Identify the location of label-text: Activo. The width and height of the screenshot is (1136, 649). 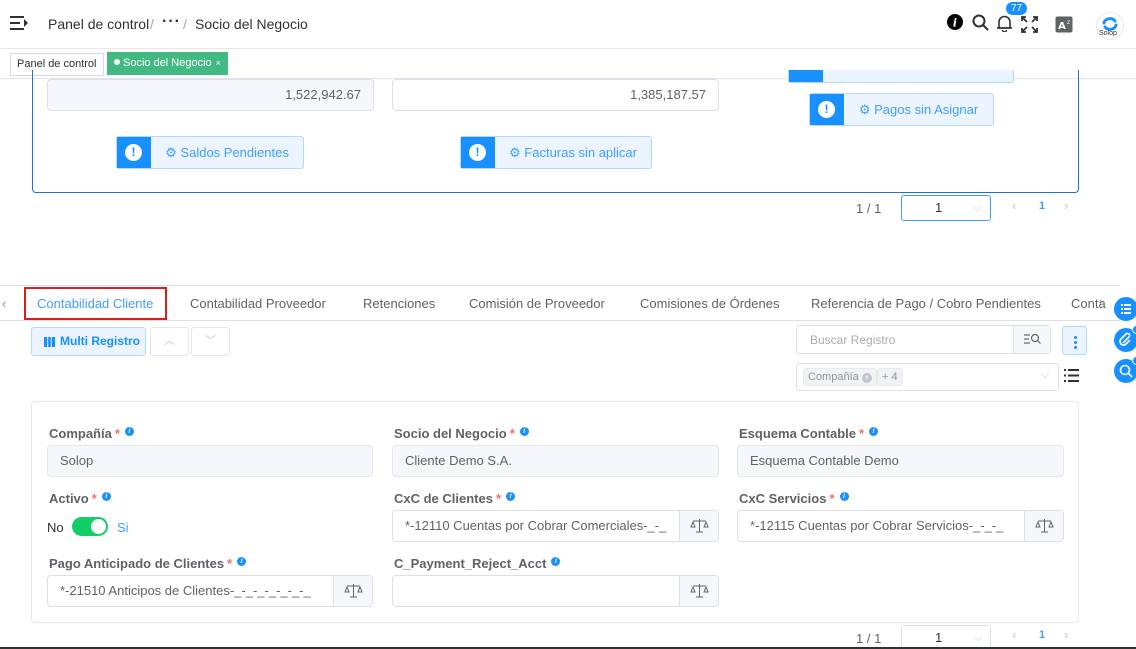
(69, 498).